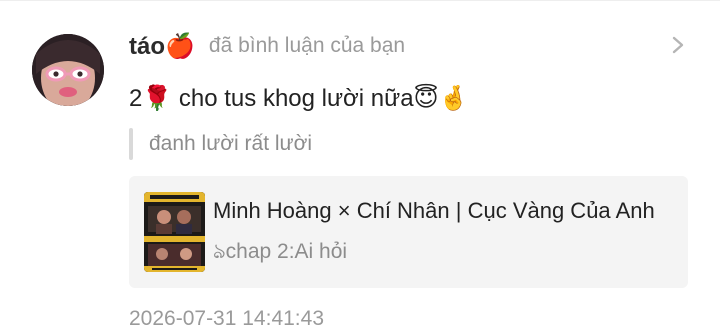 The image size is (720, 331). Describe the element at coordinates (226, 318) in the screenshot. I see `timestamp: 2026-07-31 14:41:43` at that location.